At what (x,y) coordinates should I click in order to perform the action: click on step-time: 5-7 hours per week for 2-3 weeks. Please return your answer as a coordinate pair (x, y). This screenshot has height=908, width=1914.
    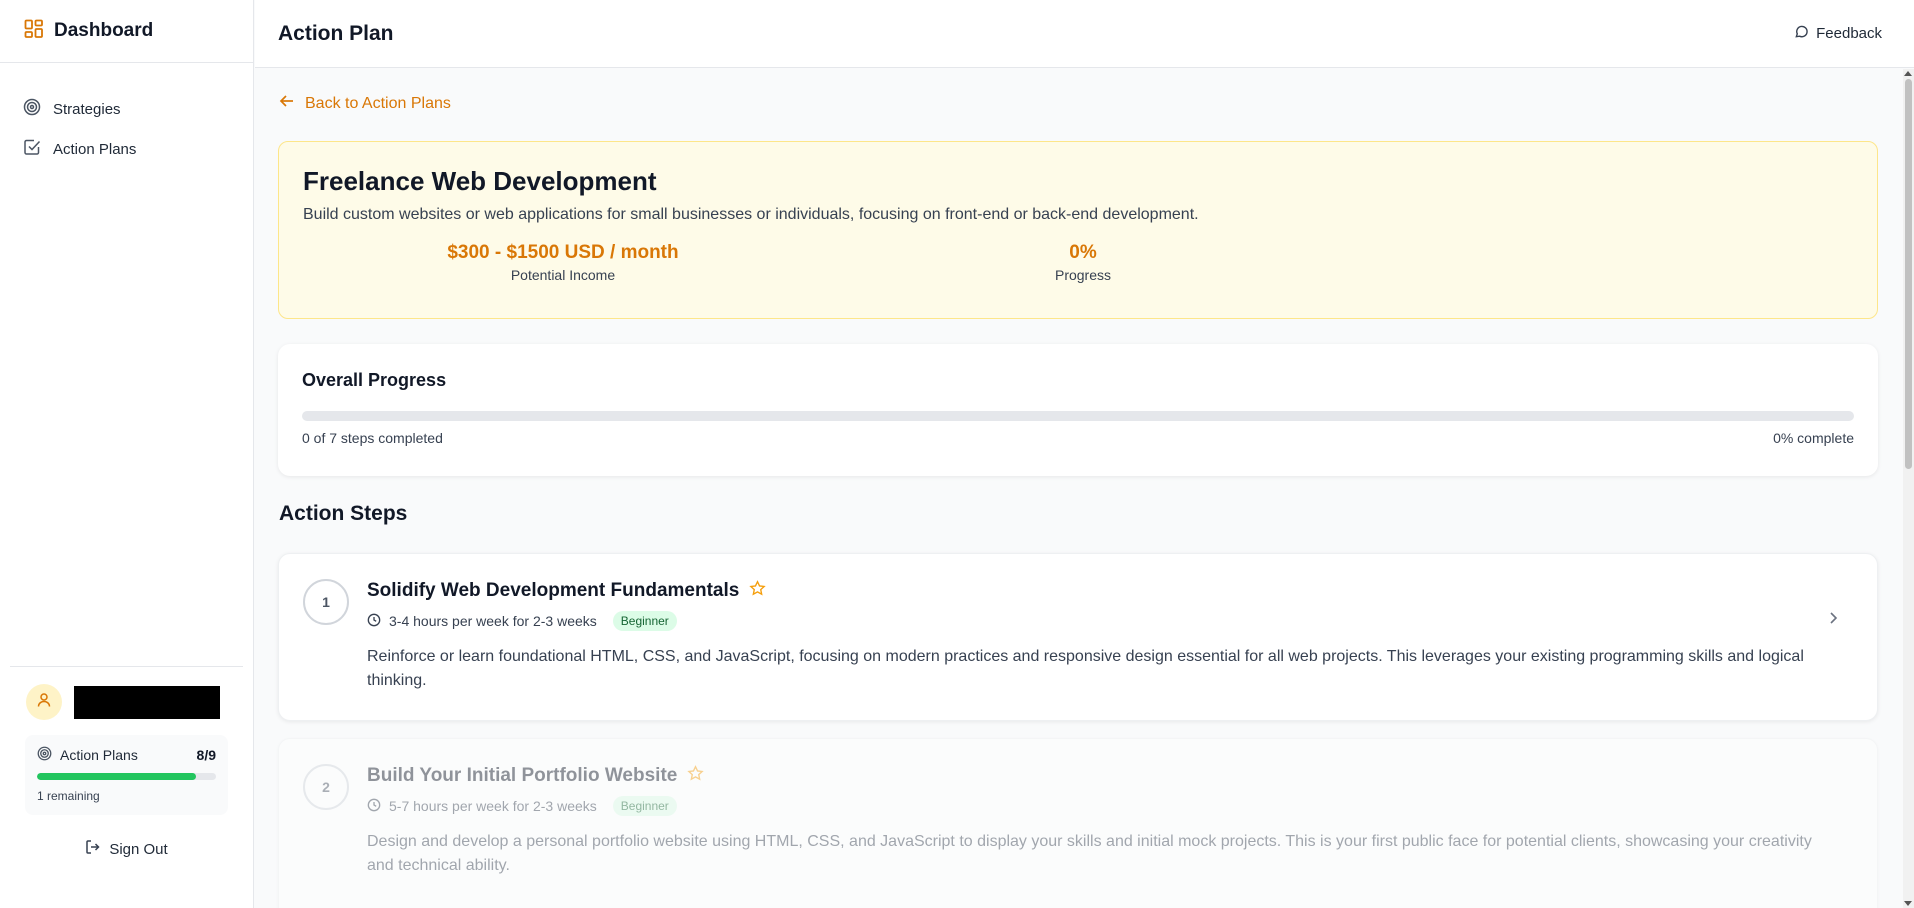
    Looking at the image, I should click on (493, 806).